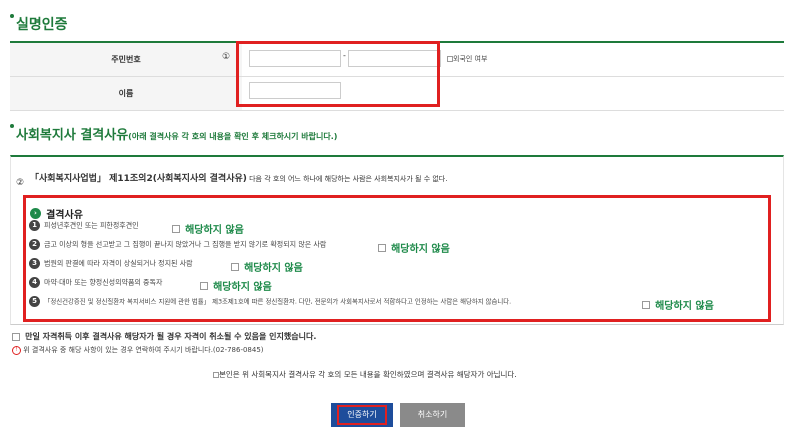 This screenshot has width=800, height=442. Describe the element at coordinates (414, 246) in the screenshot. I see `disq-item-2-option: 해당하지 않음` at that location.